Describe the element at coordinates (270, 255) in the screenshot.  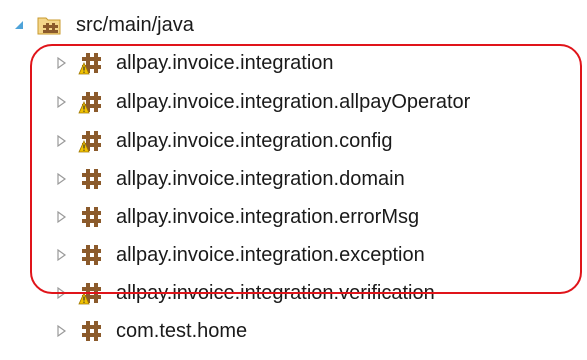
I see `tree-item-label: allpay.invoice.integration.exception` at that location.